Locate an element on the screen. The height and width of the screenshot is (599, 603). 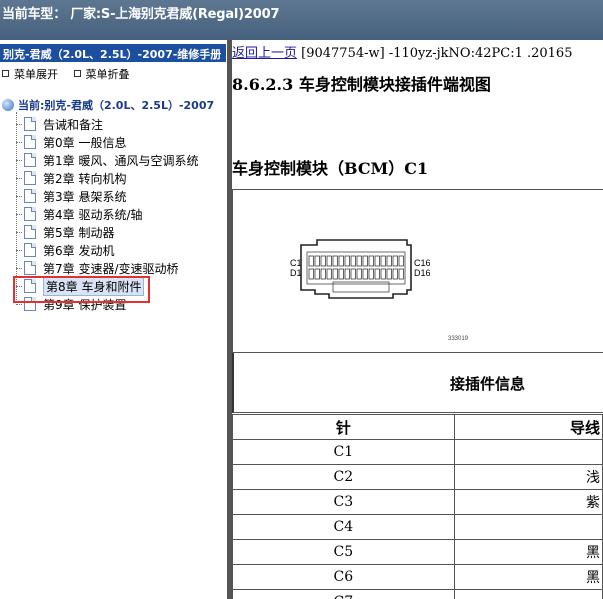
tree-root-label: 当前:别克-君威（2.0L、2.5L）-2007 is located at coordinates (116, 105).